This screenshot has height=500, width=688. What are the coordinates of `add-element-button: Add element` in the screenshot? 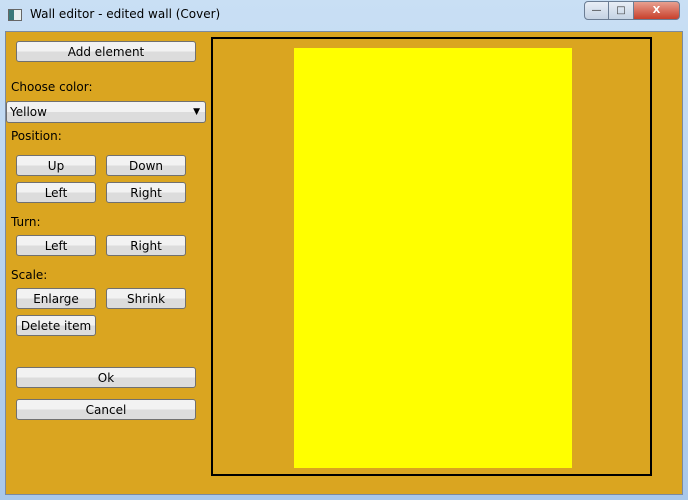 It's located at (106, 51).